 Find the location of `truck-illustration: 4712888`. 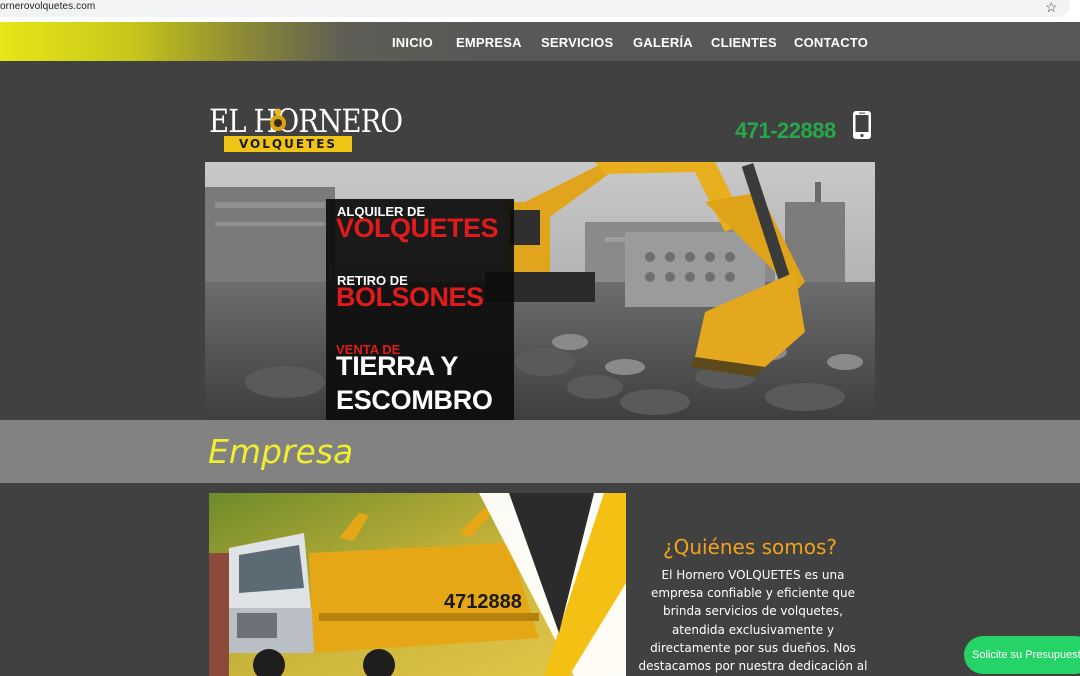

truck-illustration: 4712888 is located at coordinates (417, 584).